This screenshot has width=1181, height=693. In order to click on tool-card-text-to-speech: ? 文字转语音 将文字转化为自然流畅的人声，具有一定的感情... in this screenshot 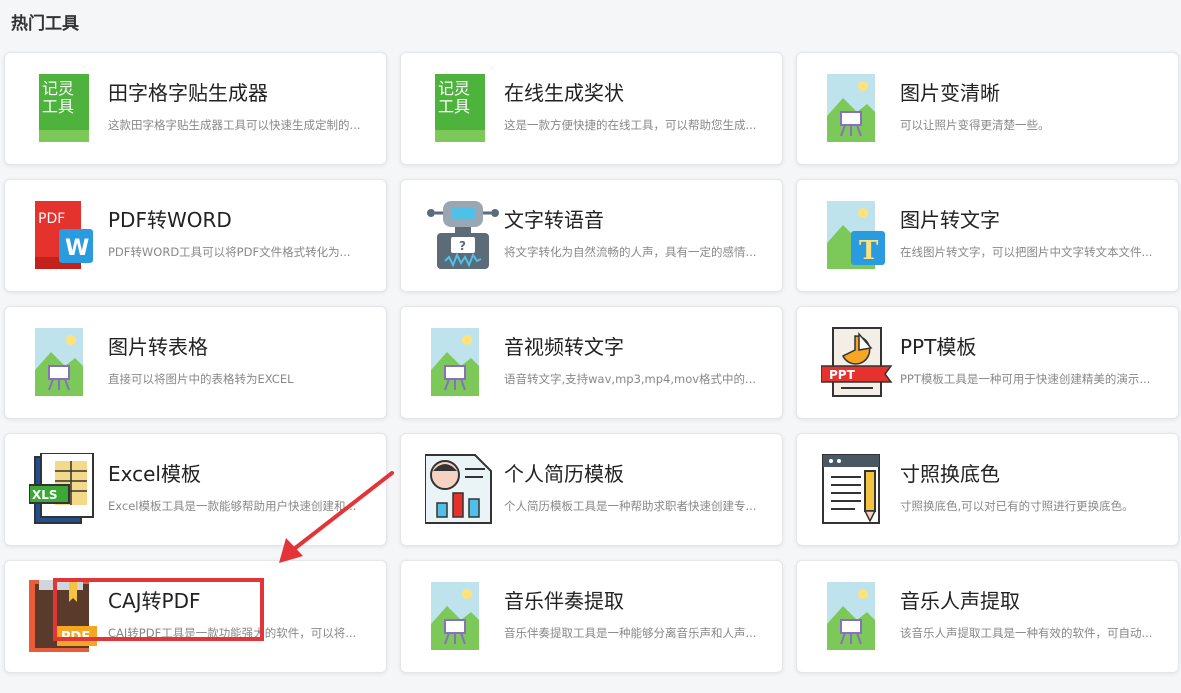, I will do `click(591, 235)`.